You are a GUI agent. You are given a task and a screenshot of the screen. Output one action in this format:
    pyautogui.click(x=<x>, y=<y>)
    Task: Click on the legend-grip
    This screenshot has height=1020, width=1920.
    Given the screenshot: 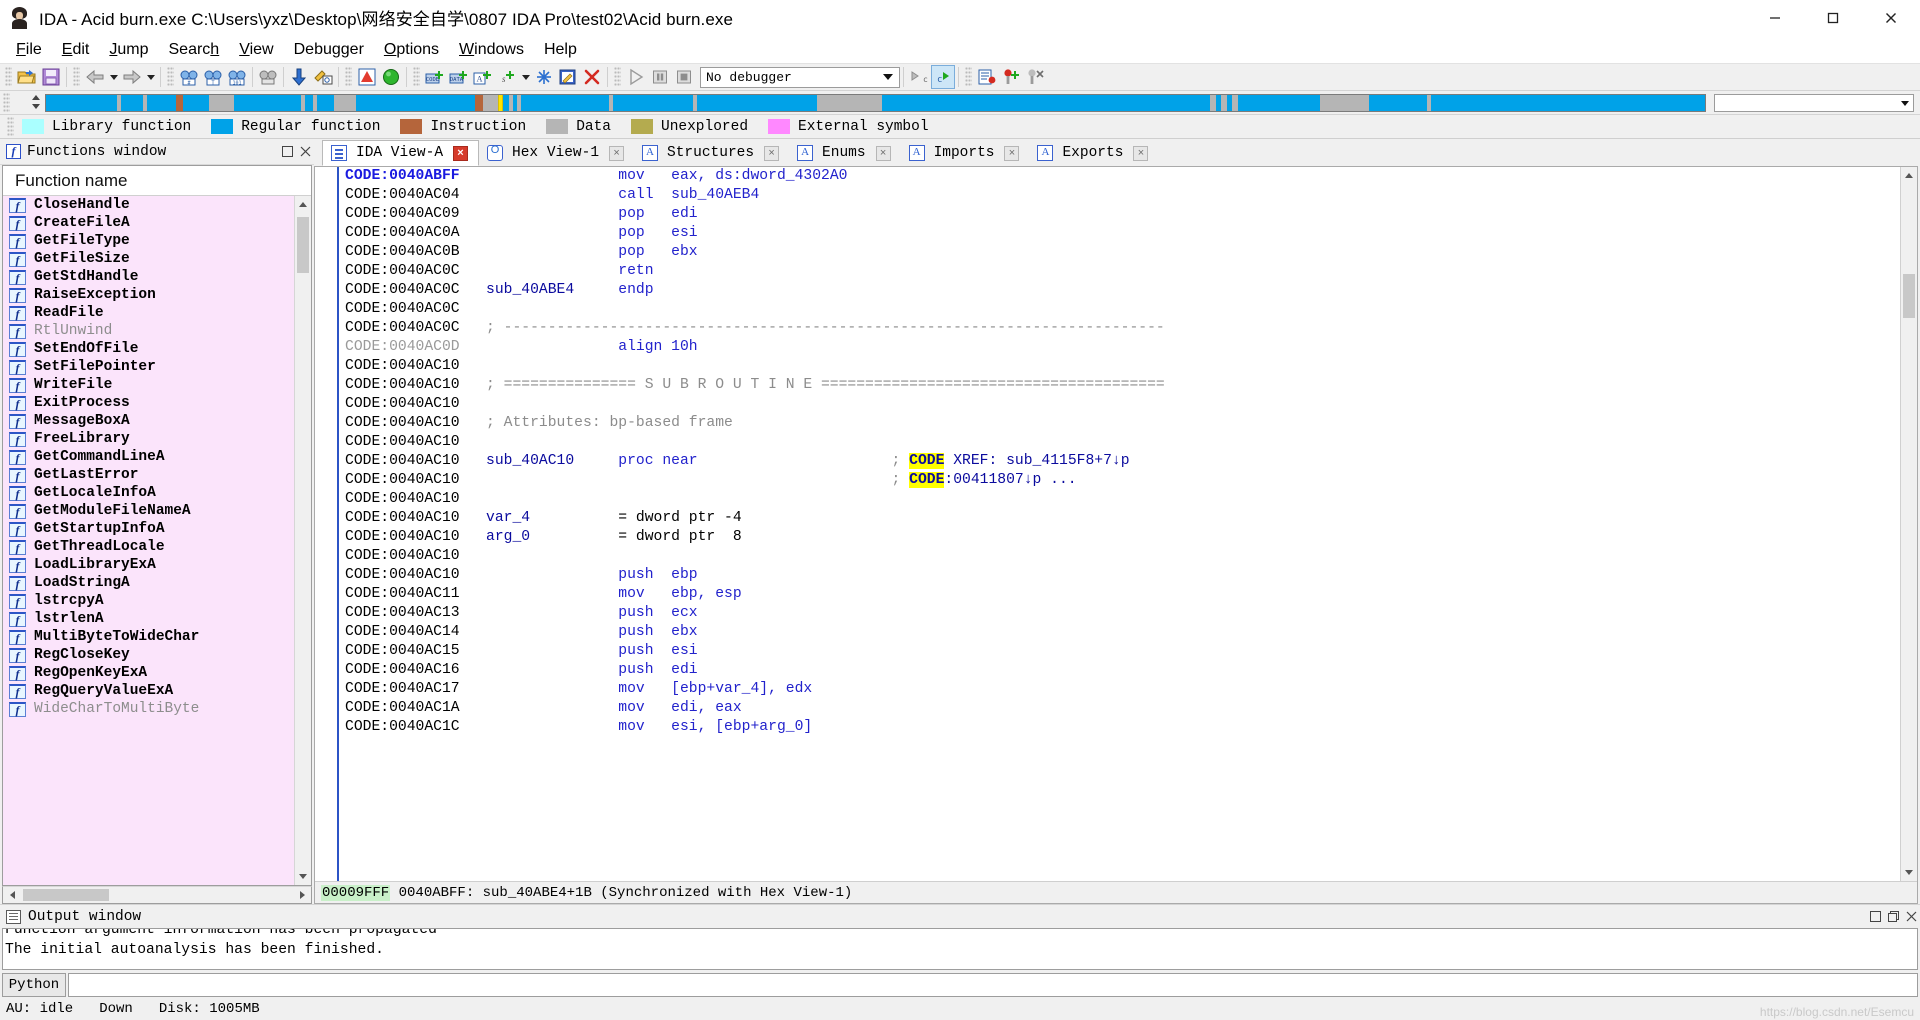 What is the action you would take?
    pyautogui.click(x=10, y=126)
    